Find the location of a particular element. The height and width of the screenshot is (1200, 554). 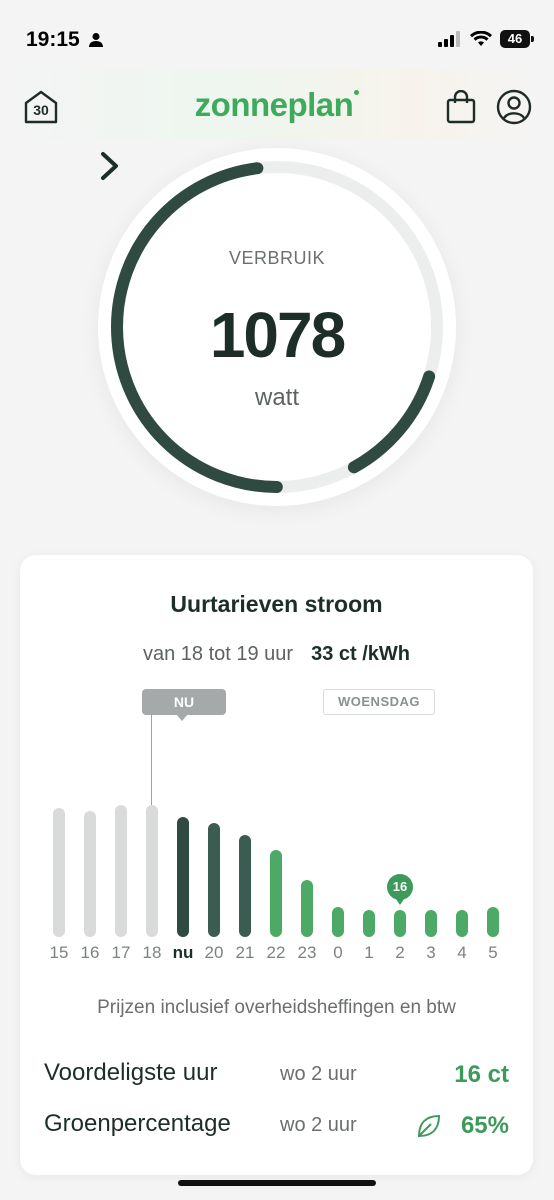

bar-label: 0 is located at coordinates (338, 952).